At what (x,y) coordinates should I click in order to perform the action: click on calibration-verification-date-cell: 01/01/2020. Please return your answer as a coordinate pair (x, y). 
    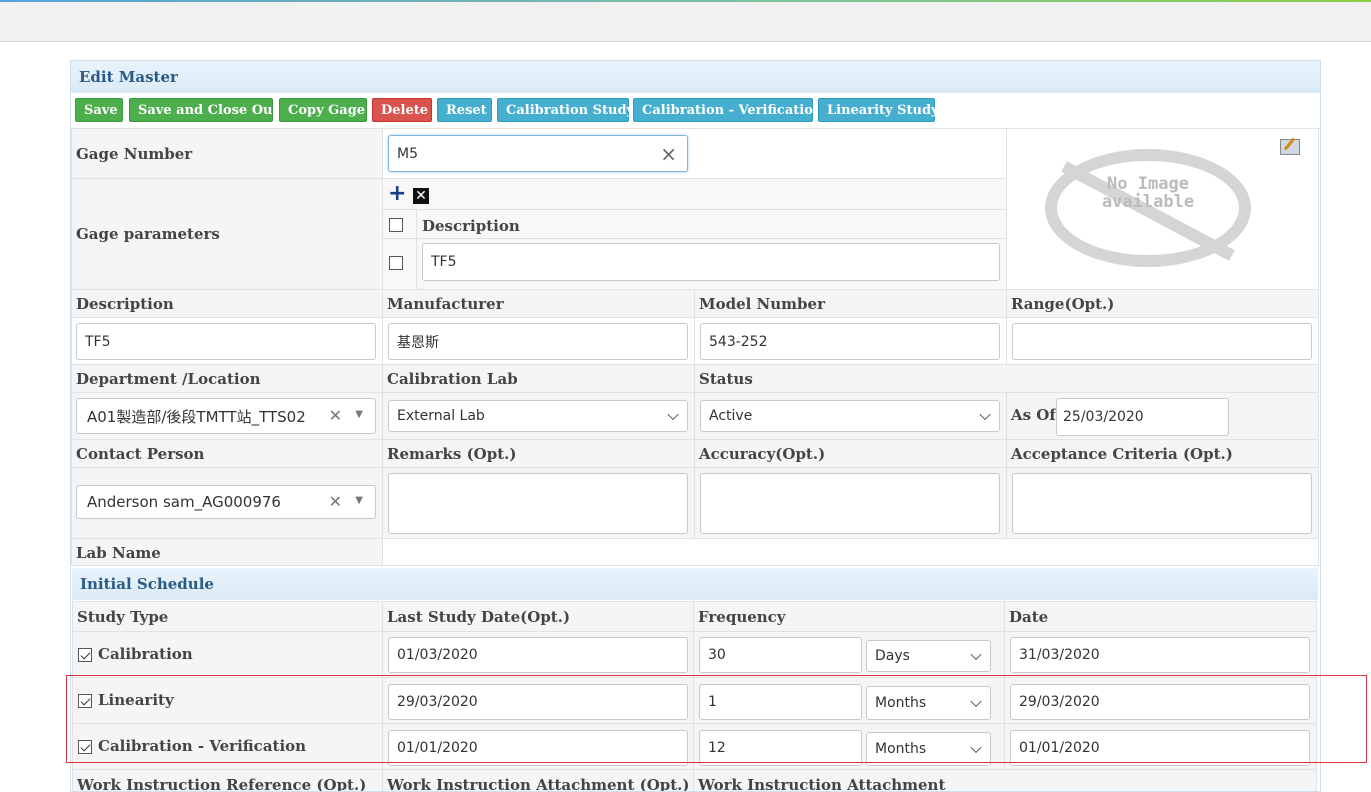
    Looking at the image, I should click on (1160, 746).